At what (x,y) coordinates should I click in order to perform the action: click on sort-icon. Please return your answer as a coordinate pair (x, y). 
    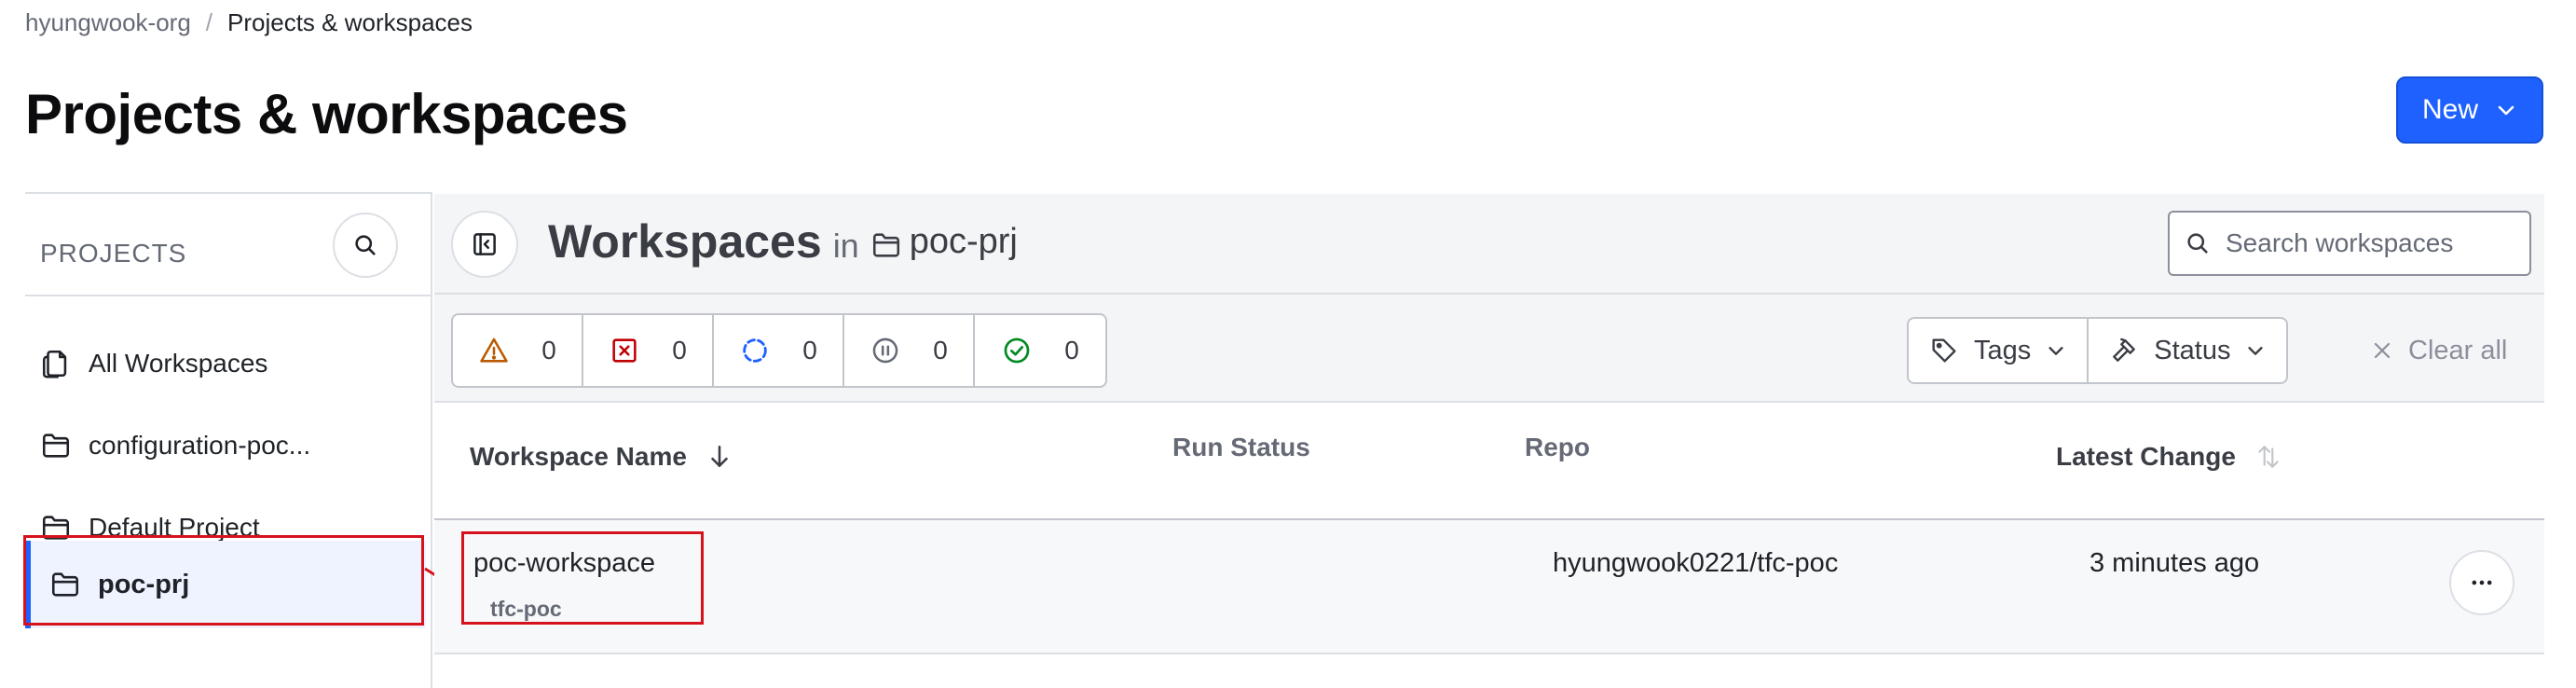
    Looking at the image, I should click on (2268, 457).